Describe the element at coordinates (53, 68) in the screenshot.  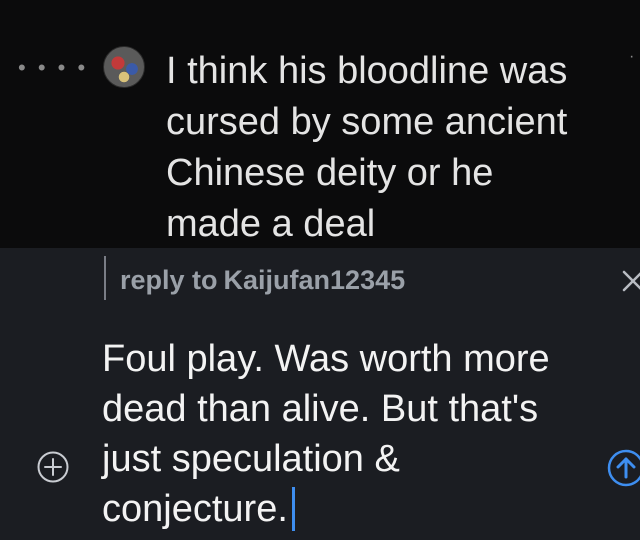
I see `thread-indicator-dots: • • • •` at that location.